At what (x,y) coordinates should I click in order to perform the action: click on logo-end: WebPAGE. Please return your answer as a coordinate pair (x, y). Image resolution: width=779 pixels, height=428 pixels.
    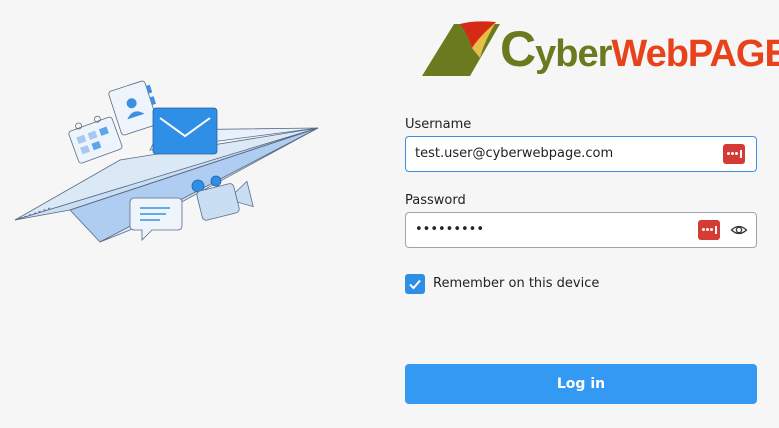
    Looking at the image, I should click on (695, 54).